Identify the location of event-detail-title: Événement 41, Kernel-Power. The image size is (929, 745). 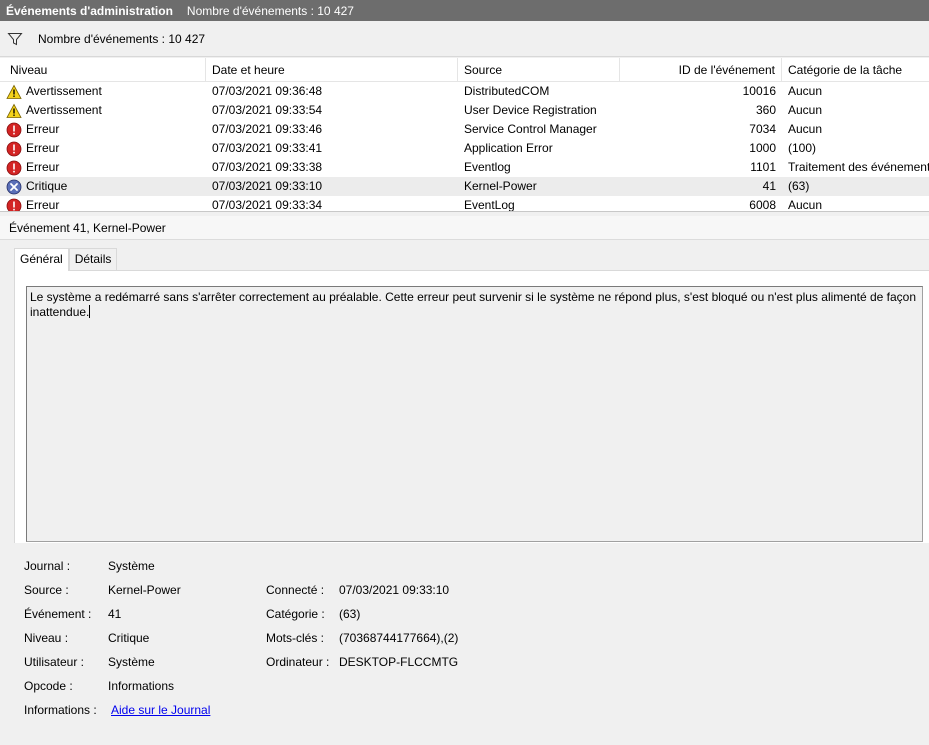
(464, 228).